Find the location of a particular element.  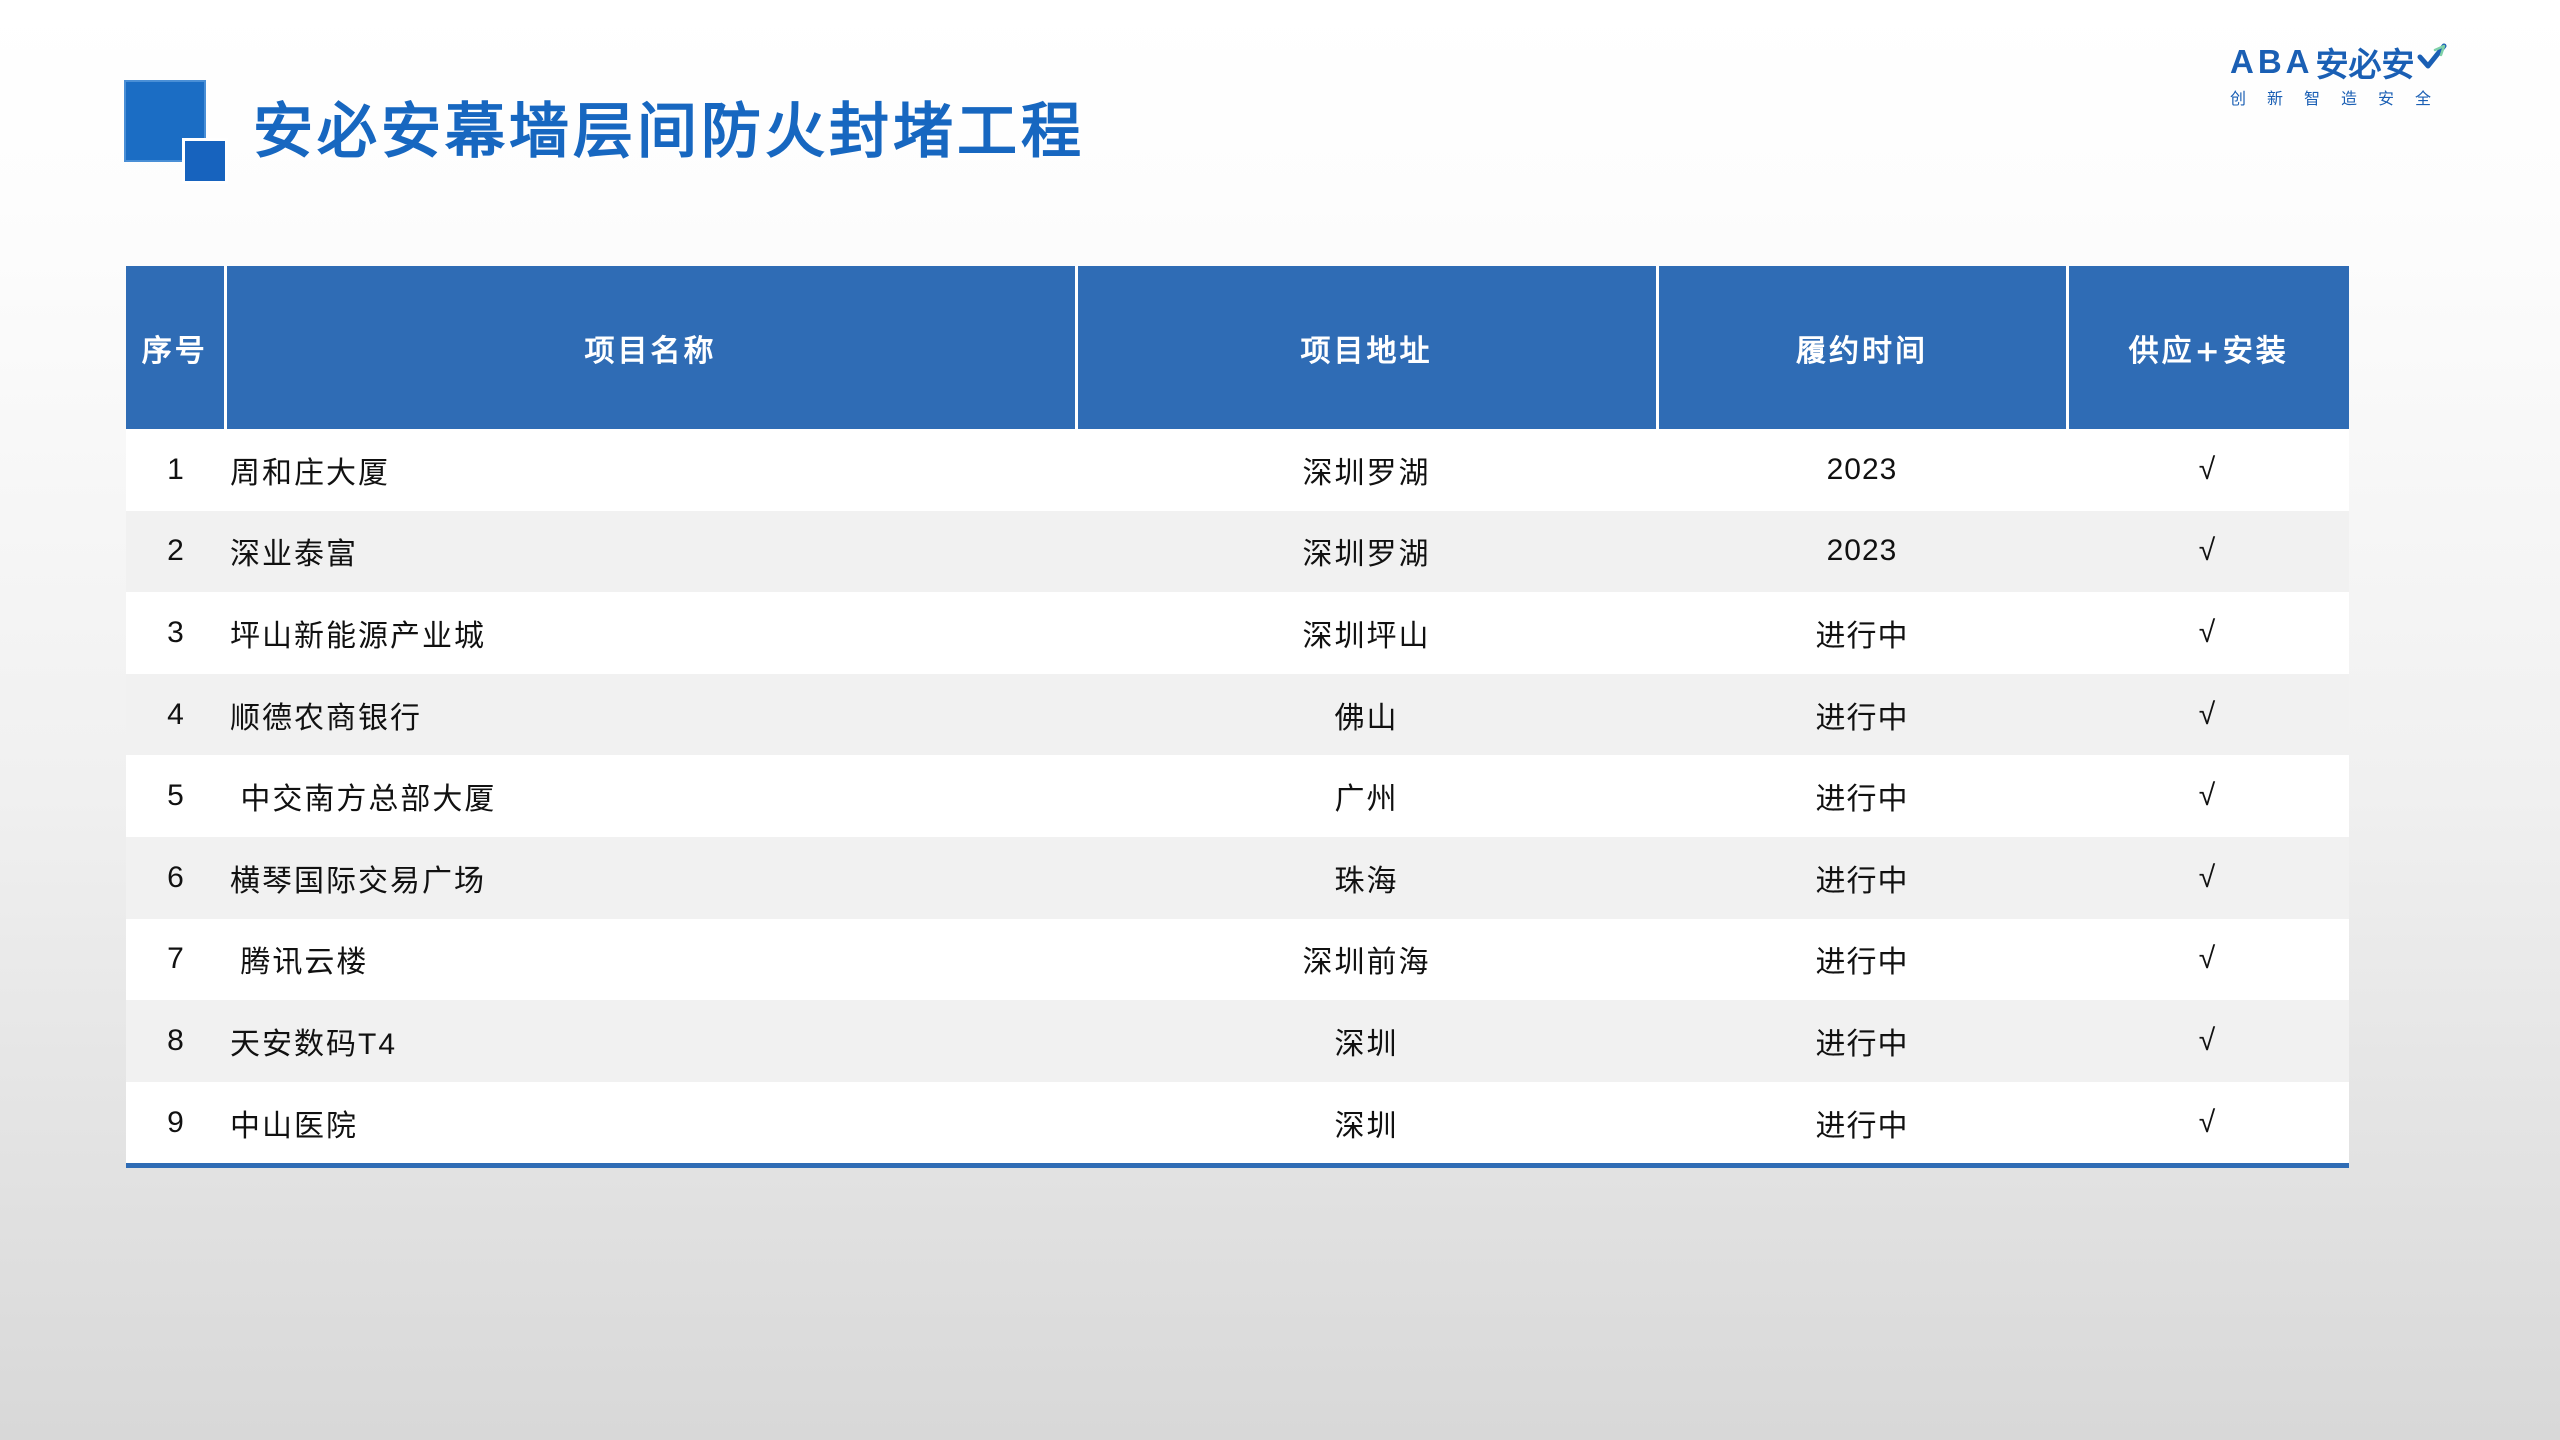

aba-logo: ABA 安必安 创新智造安全 is located at coordinates (2355, 75).